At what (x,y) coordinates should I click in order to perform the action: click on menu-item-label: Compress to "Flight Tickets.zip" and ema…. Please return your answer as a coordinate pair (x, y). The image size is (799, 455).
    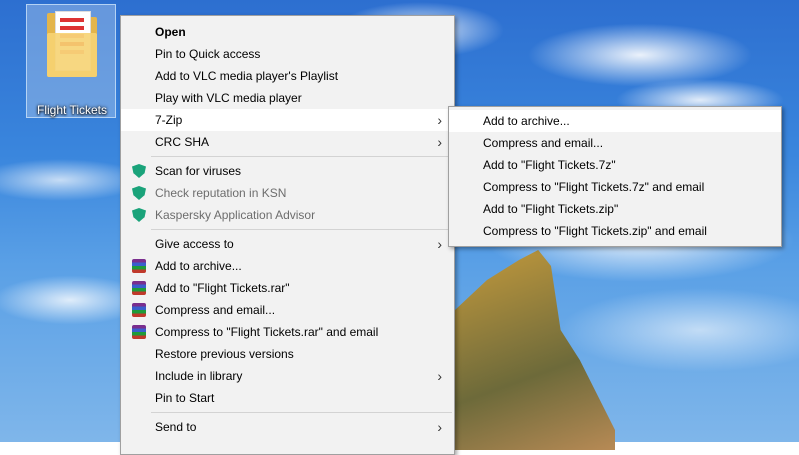
    Looking at the image, I should click on (595, 231).